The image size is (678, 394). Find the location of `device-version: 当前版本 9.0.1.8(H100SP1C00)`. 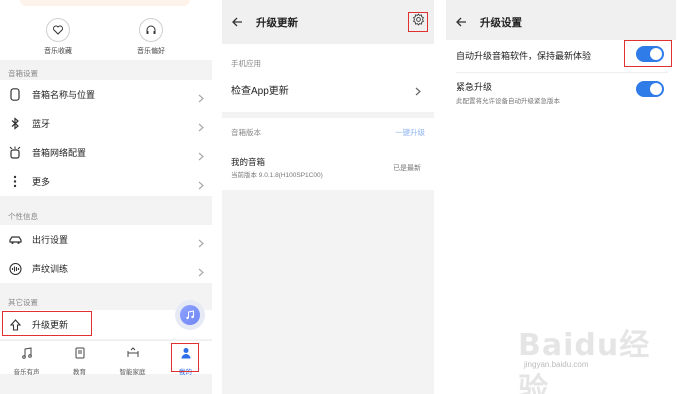

device-version: 当前版本 9.0.1.8(H100SP1C00) is located at coordinates (277, 175).